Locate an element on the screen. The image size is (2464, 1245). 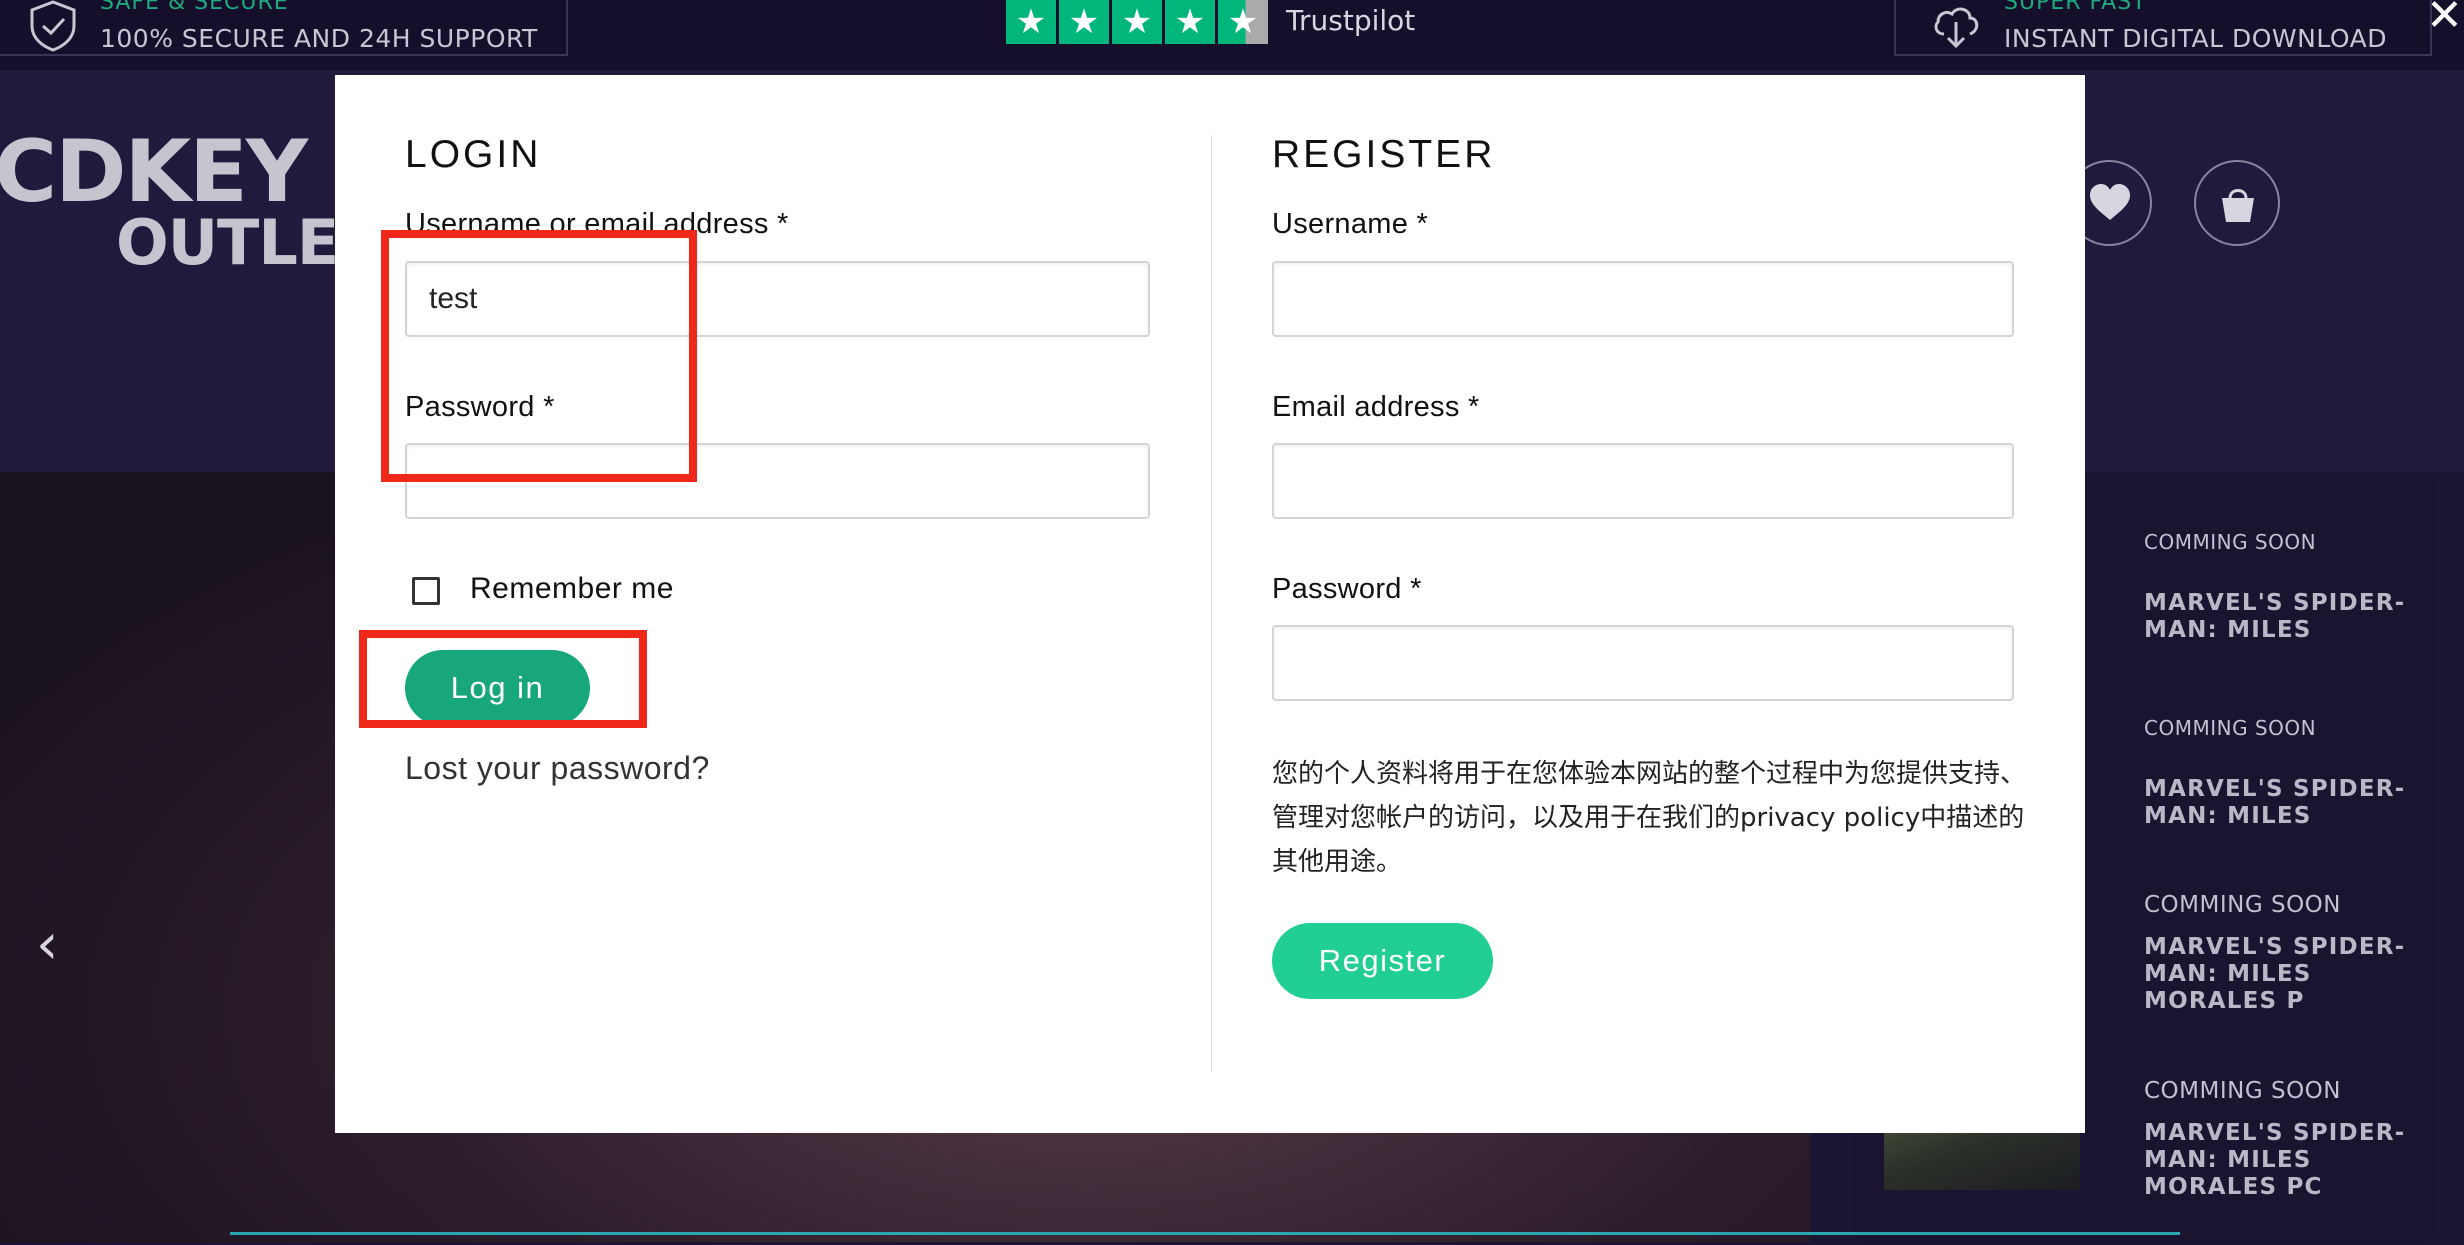
shield-check-icon is located at coordinates (54, 26).